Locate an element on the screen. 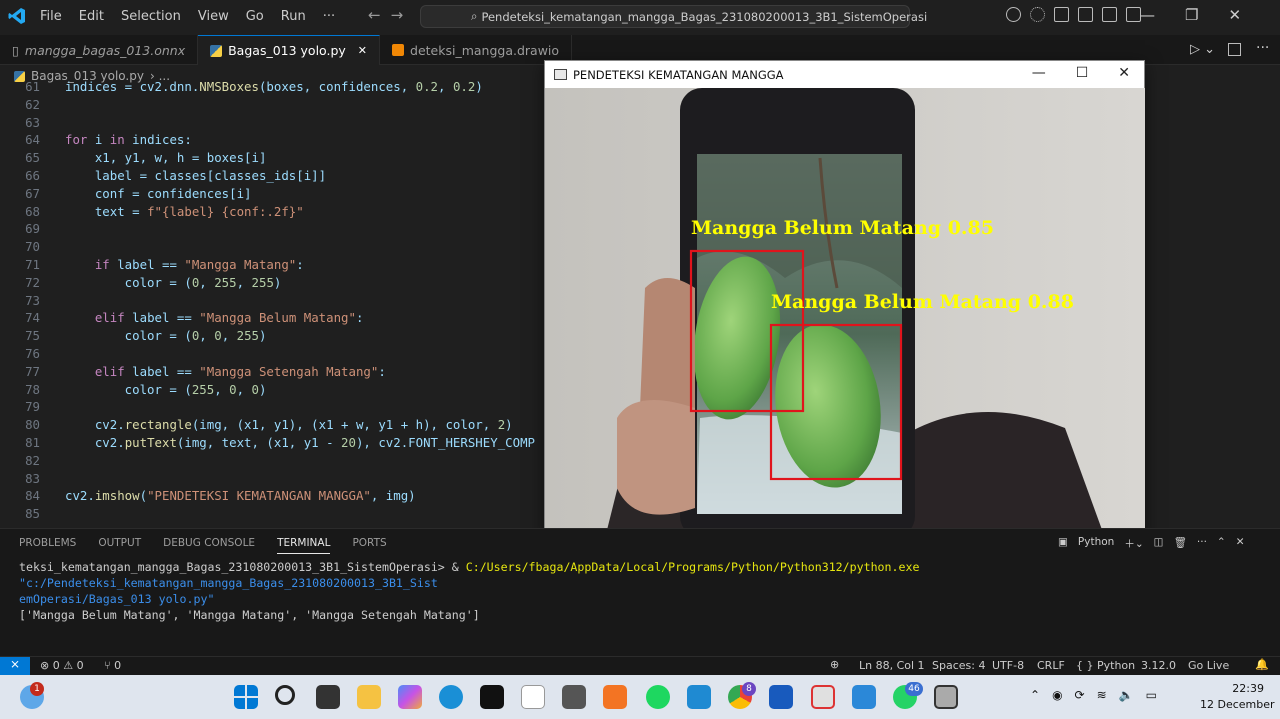 This screenshot has width=1280, height=719. toggle-sidebar-icon is located at coordinates (1085, 14).